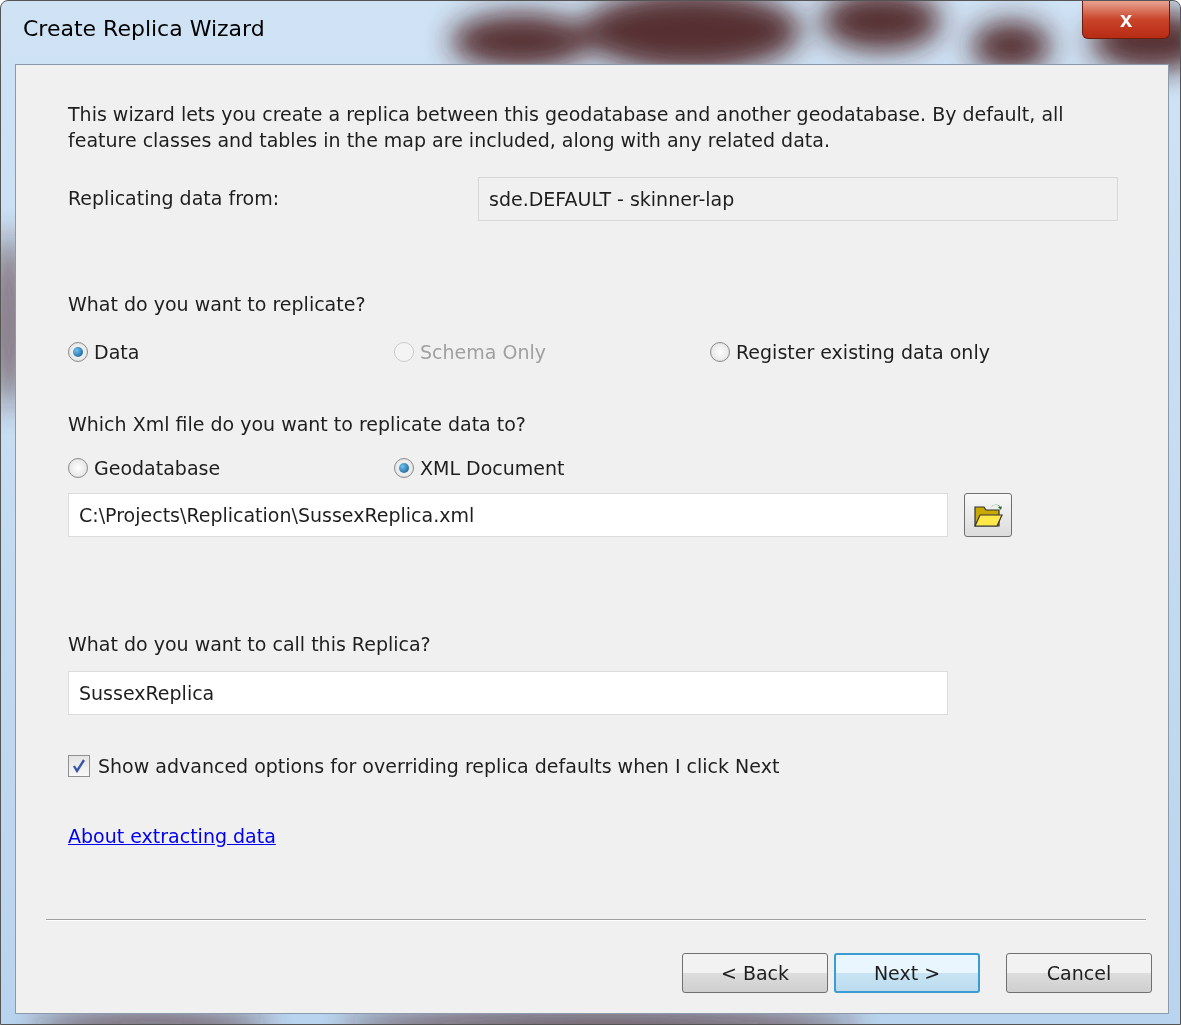 This screenshot has width=1181, height=1025. Describe the element at coordinates (508, 693) in the screenshot. I see `replica-name-field: SussexReplica` at that location.